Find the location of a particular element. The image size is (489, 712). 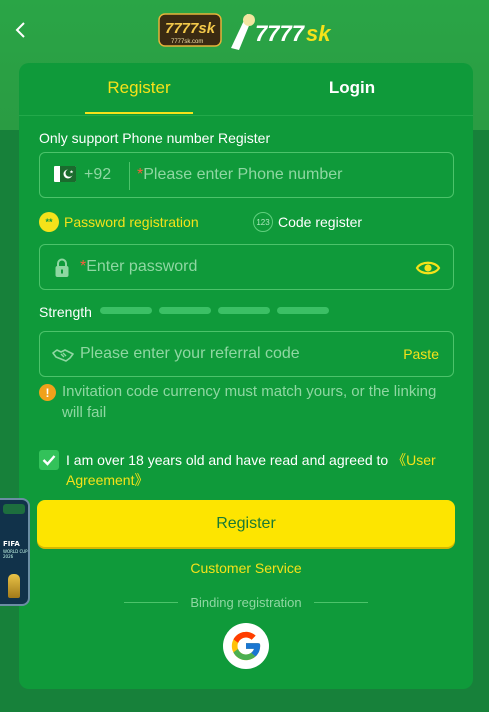

referral-input: Please enter your referral code is located at coordinates (190, 354).